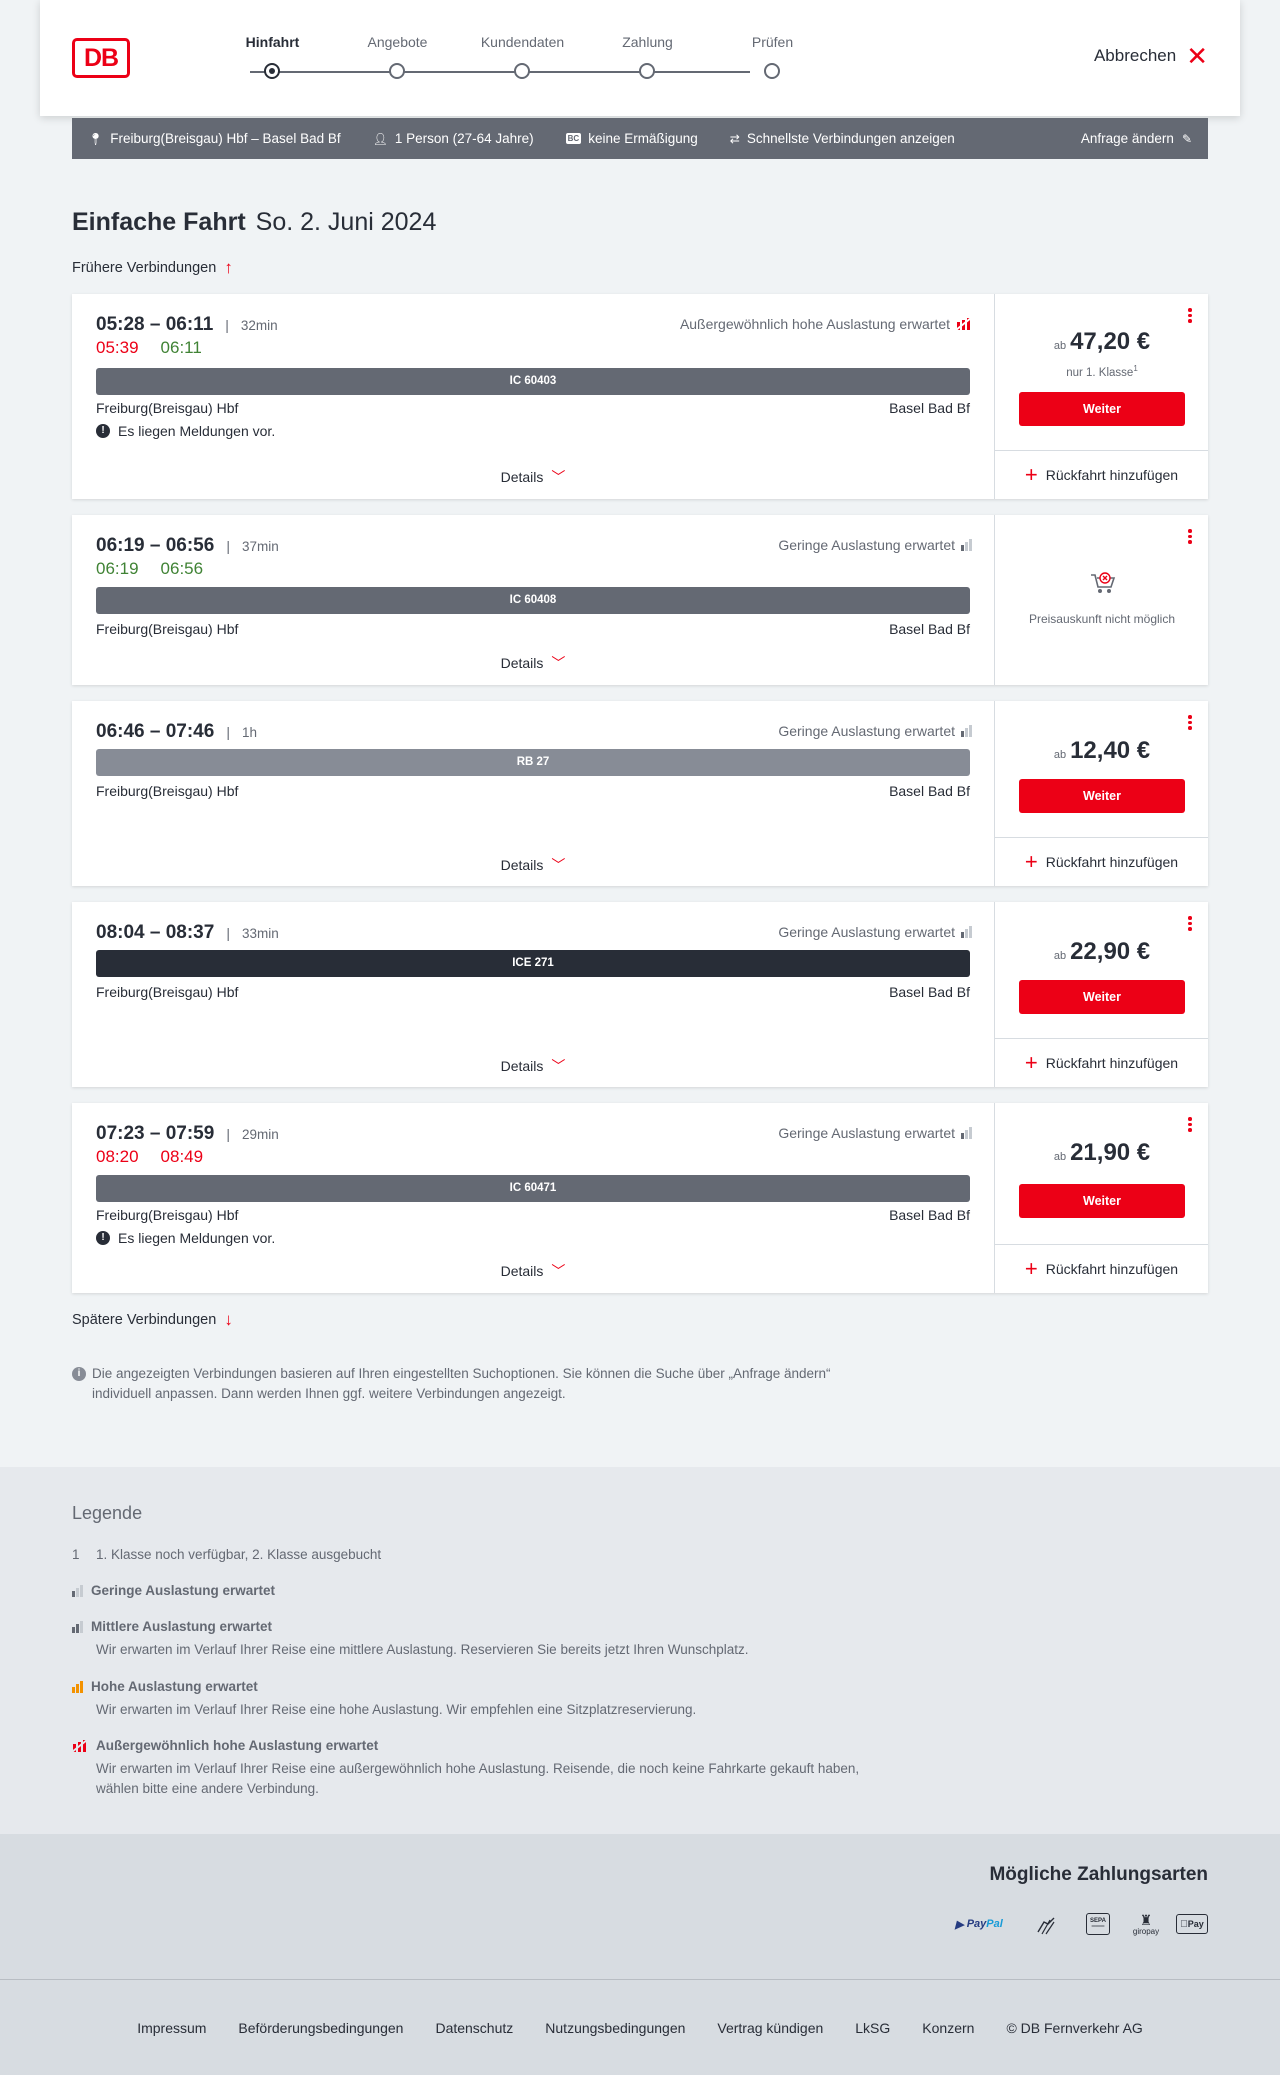 Image resolution: width=1280 pixels, height=2075 pixels. I want to click on train-bar: IC 60403, so click(533, 381).